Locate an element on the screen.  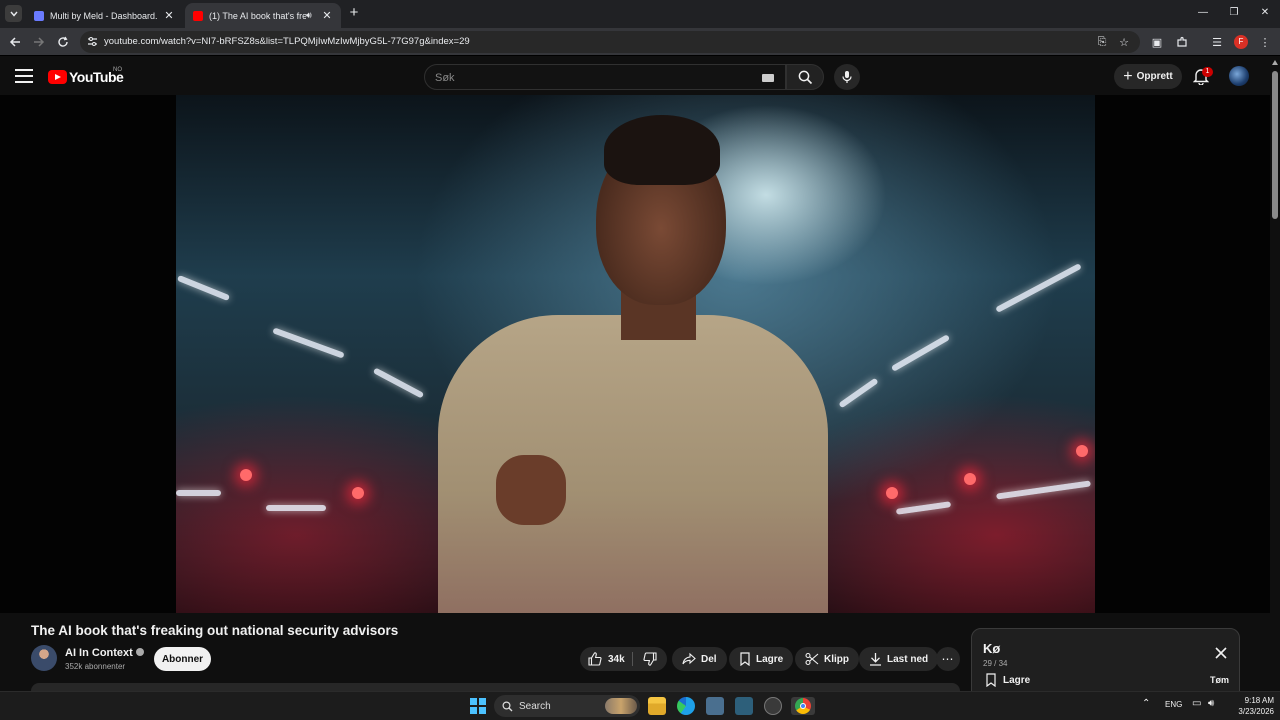
kebab-menu-icon: ⋮ is located at coordinates (1265, 42).